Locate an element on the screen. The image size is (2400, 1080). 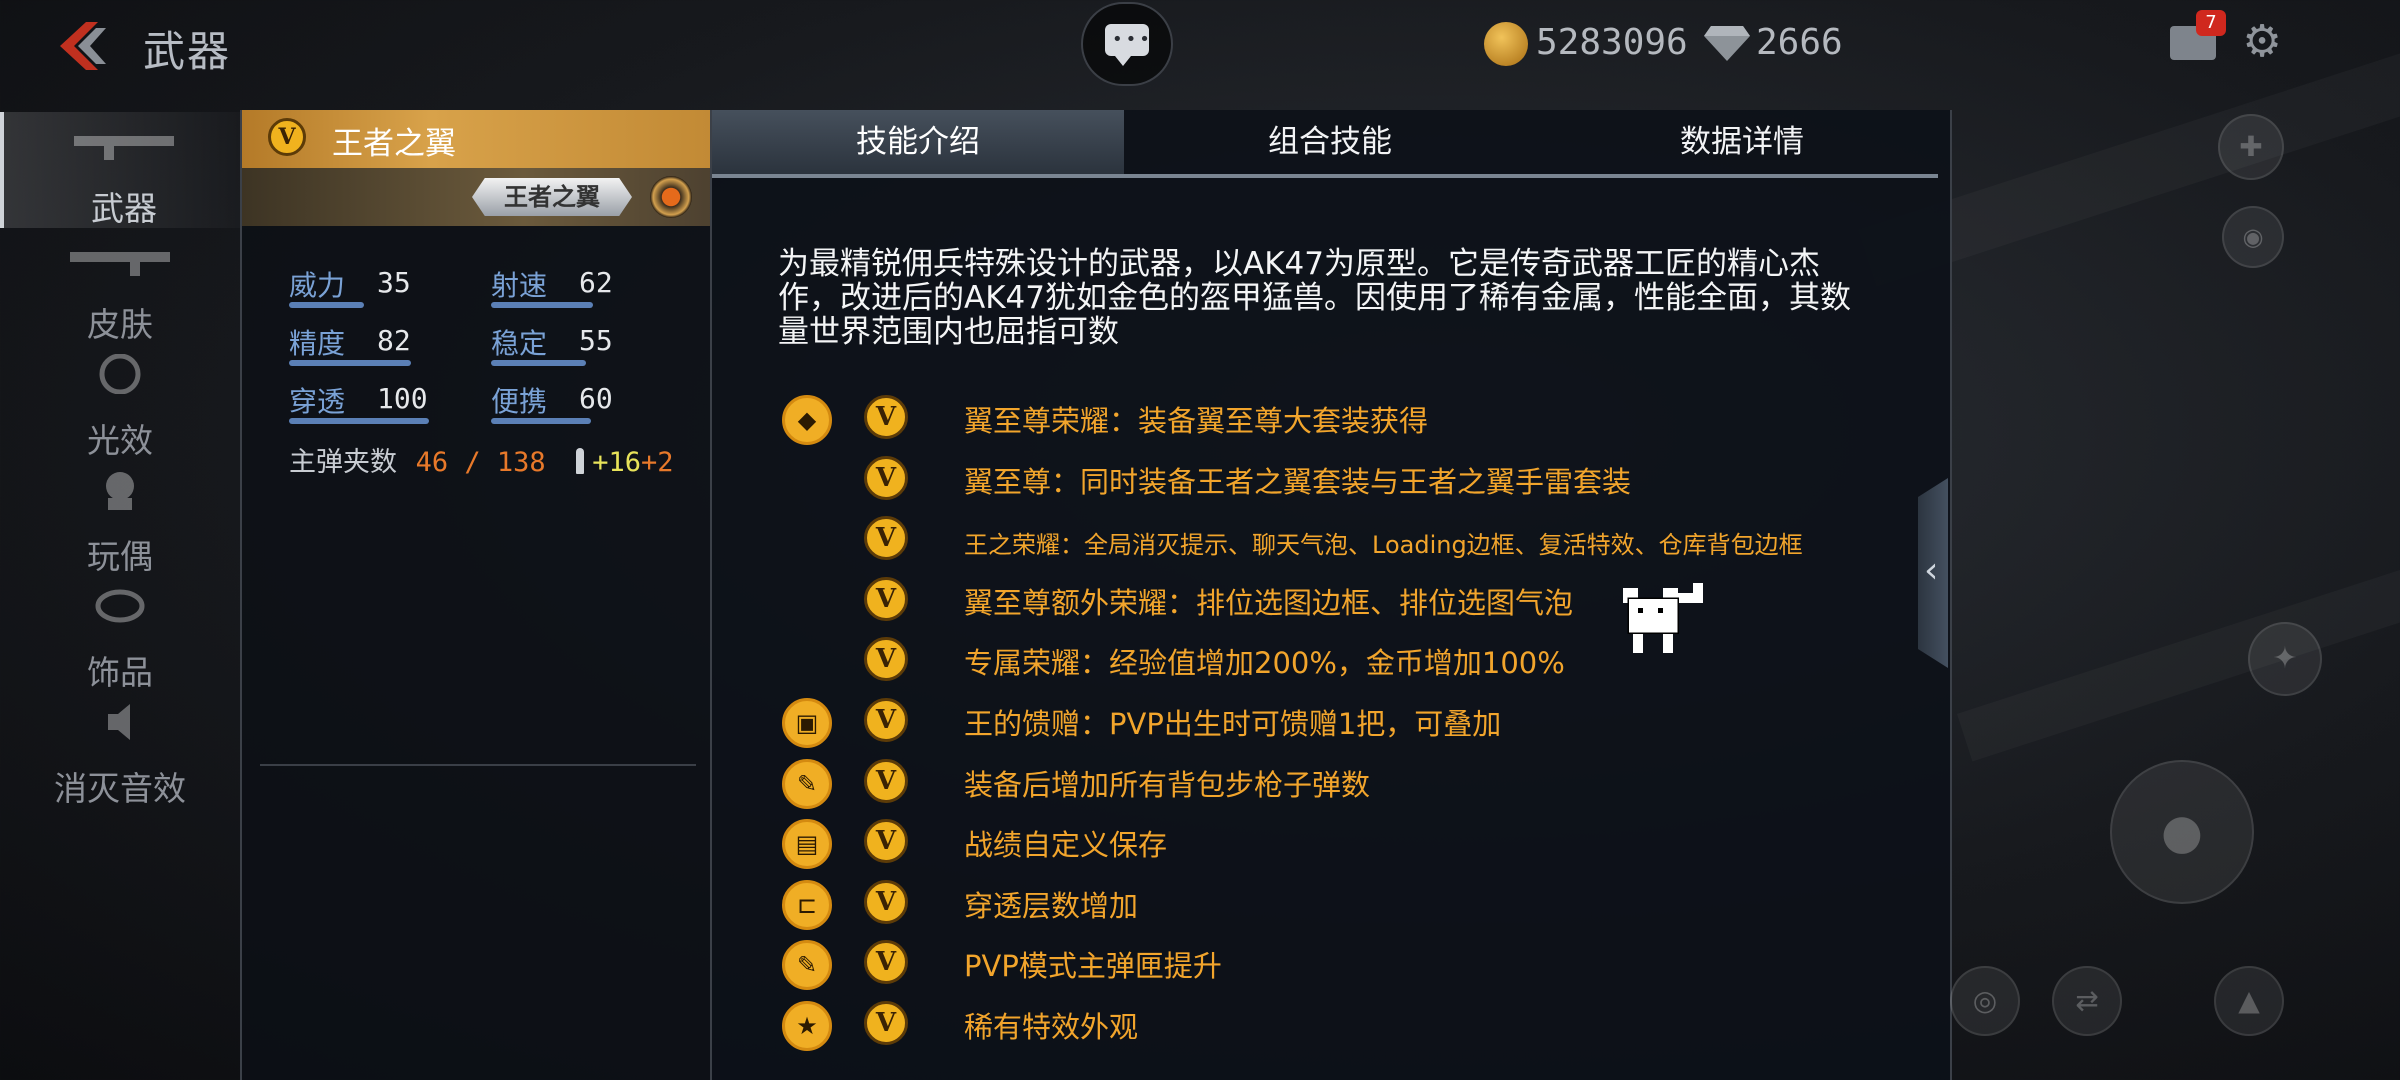
skill-text: 翼至尊：同时装备王者之翼套装与王者之翼手雷套装 is located at coordinates (1298, 481).